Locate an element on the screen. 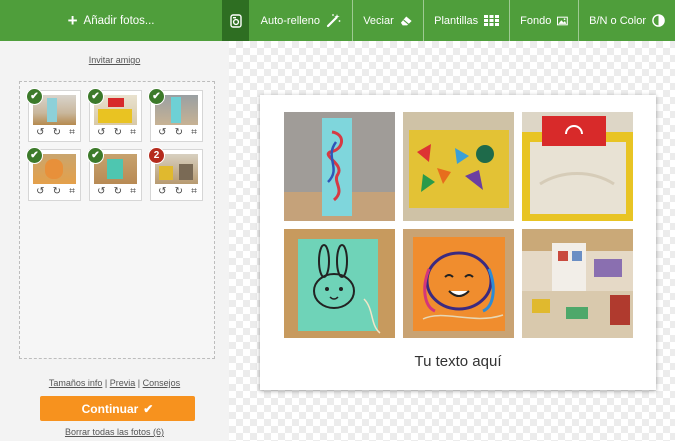 This screenshot has width=675, height=441. templates-button: Plantillas is located at coordinates (466, 20).